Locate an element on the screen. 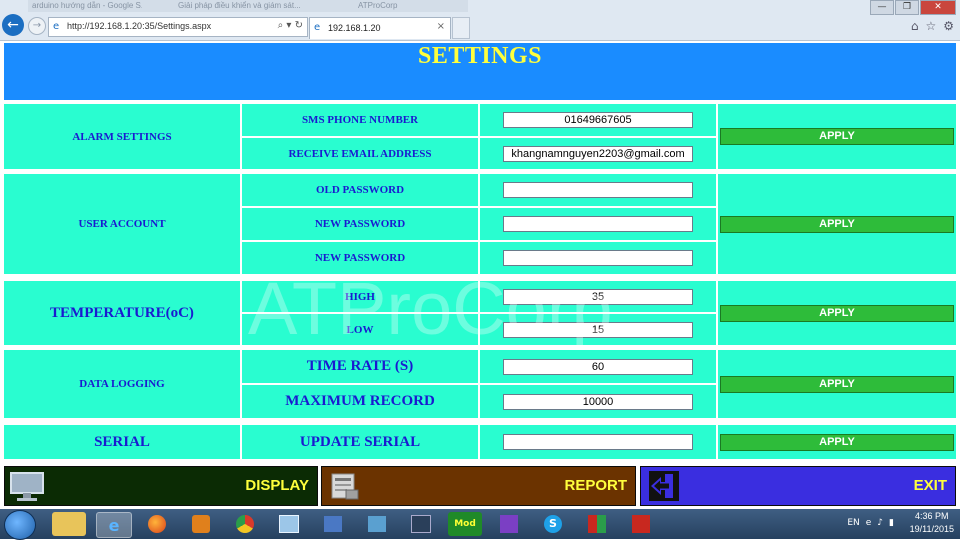 The image size is (960, 540). exit-button: EXIT is located at coordinates (798, 486).